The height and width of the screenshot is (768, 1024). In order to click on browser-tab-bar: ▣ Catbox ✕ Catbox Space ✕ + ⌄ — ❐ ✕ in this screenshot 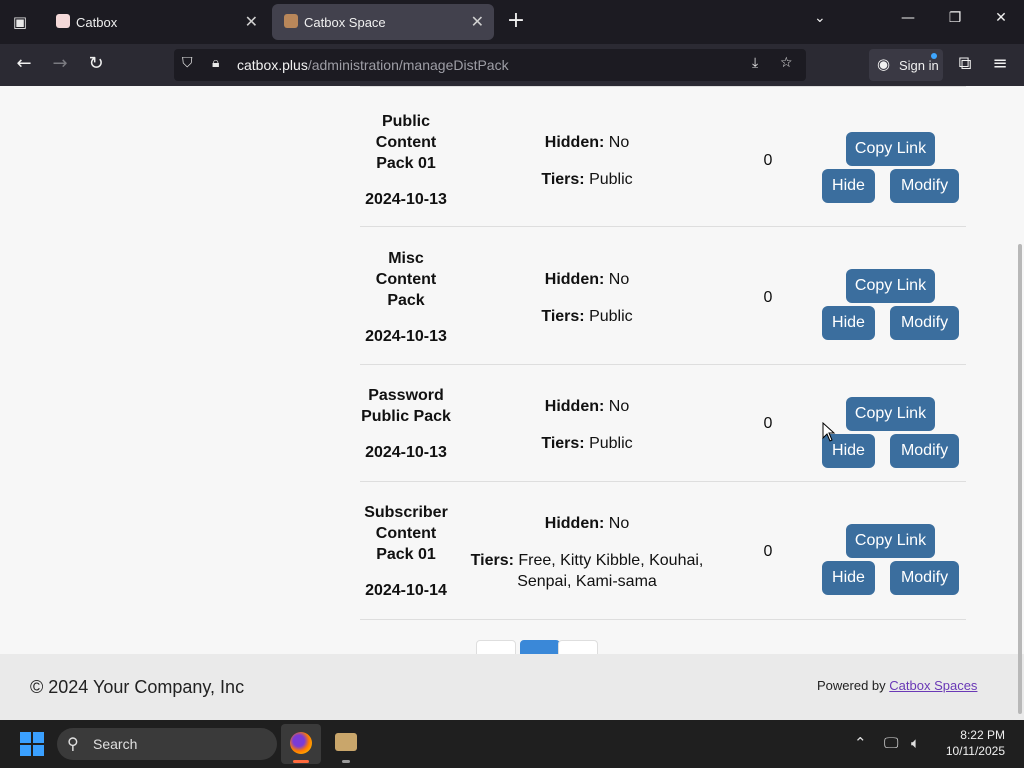, I will do `click(512, 22)`.